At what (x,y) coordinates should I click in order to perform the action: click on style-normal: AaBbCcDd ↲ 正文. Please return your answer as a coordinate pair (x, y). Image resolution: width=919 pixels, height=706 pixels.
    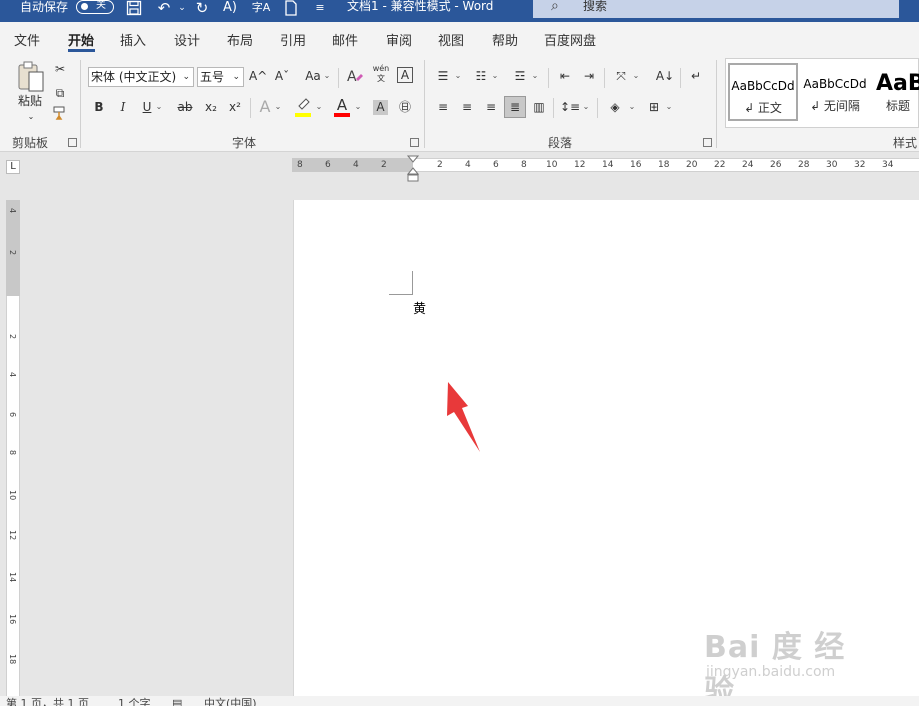
    Looking at the image, I should click on (763, 92).